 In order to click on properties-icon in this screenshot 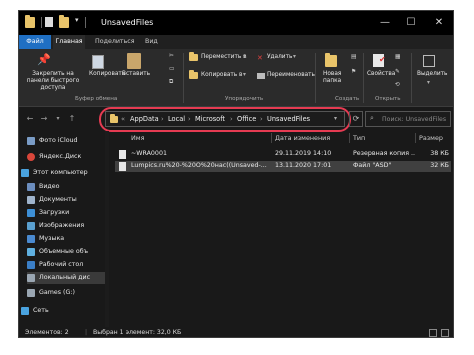, I will do `click(49, 22)`.